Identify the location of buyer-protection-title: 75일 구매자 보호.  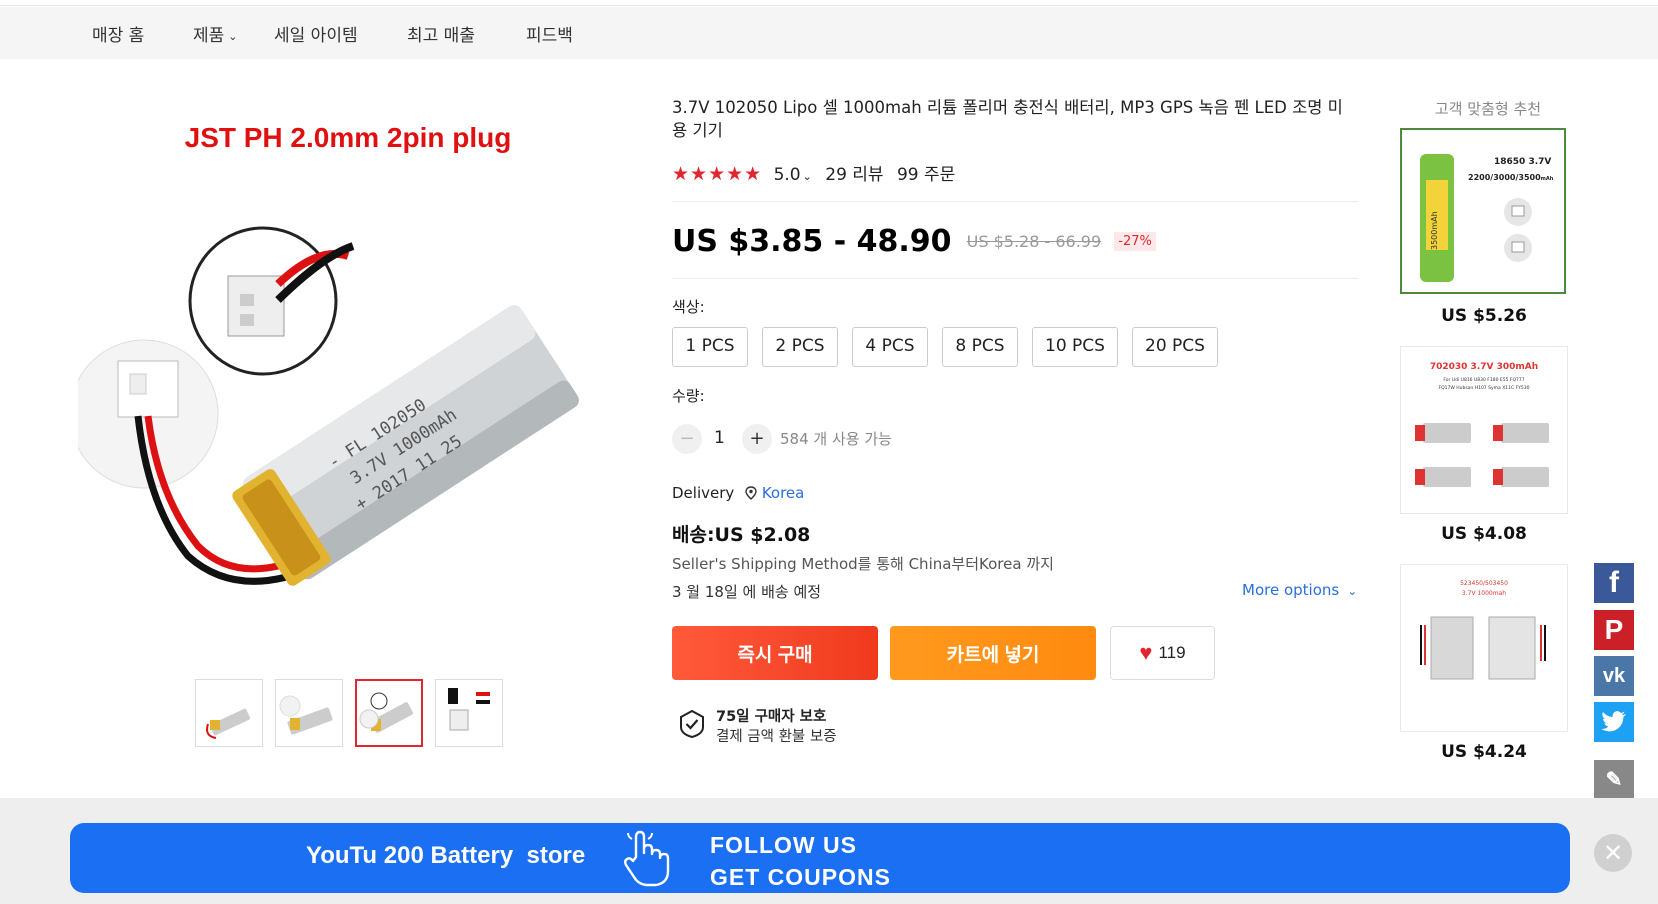
(771, 717).